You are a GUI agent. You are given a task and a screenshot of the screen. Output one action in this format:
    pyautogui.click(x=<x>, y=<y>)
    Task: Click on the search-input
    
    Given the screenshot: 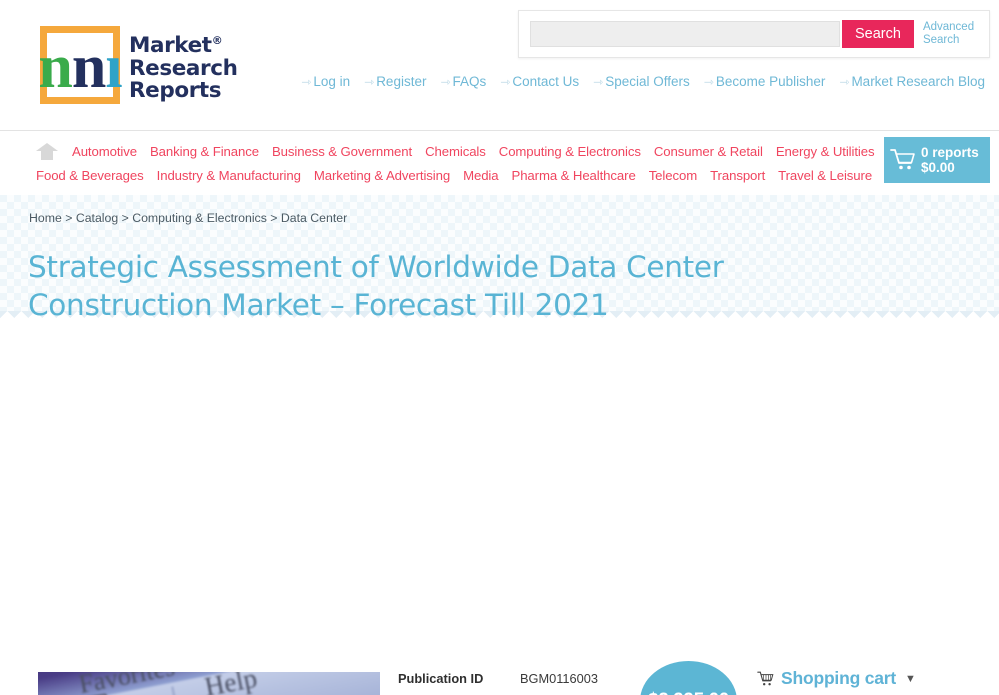 What is the action you would take?
    pyautogui.click(x=685, y=34)
    